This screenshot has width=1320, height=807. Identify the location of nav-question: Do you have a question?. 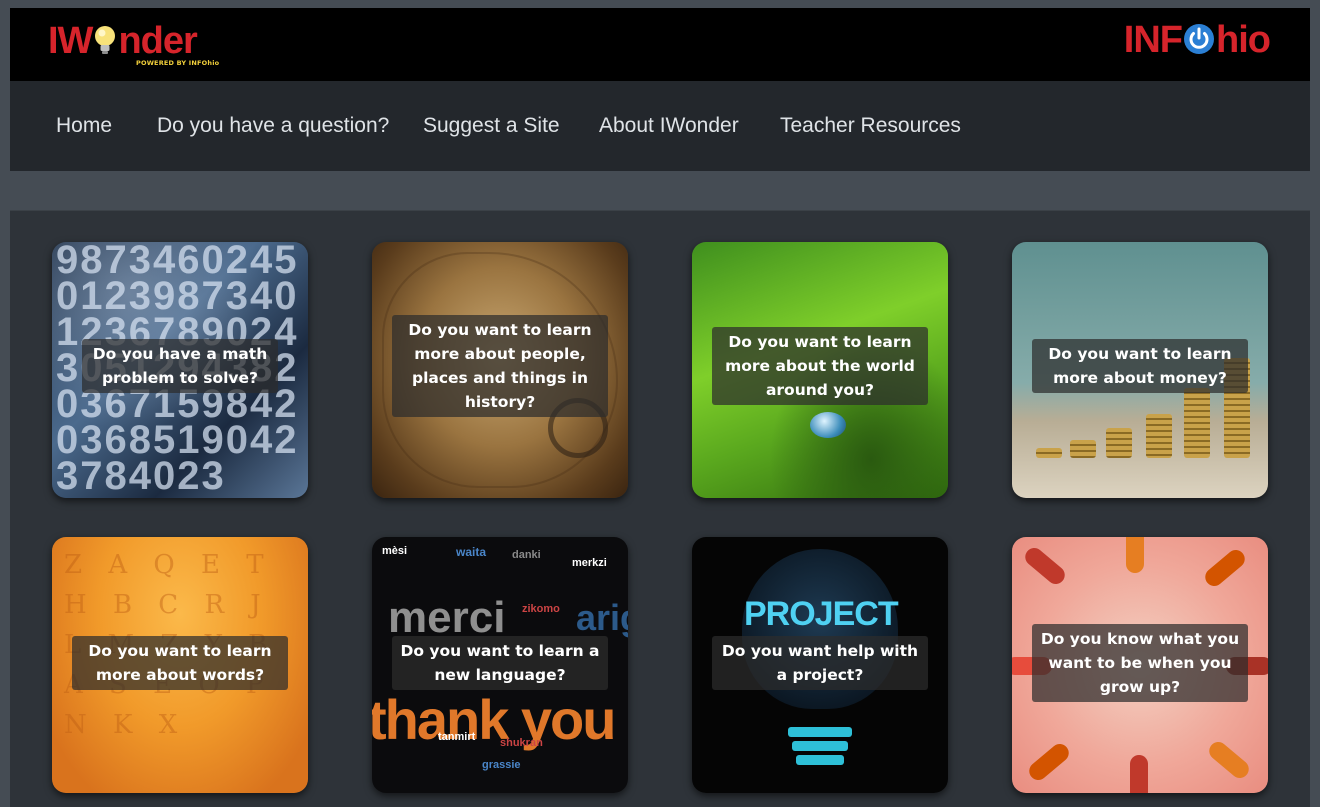
(273, 126).